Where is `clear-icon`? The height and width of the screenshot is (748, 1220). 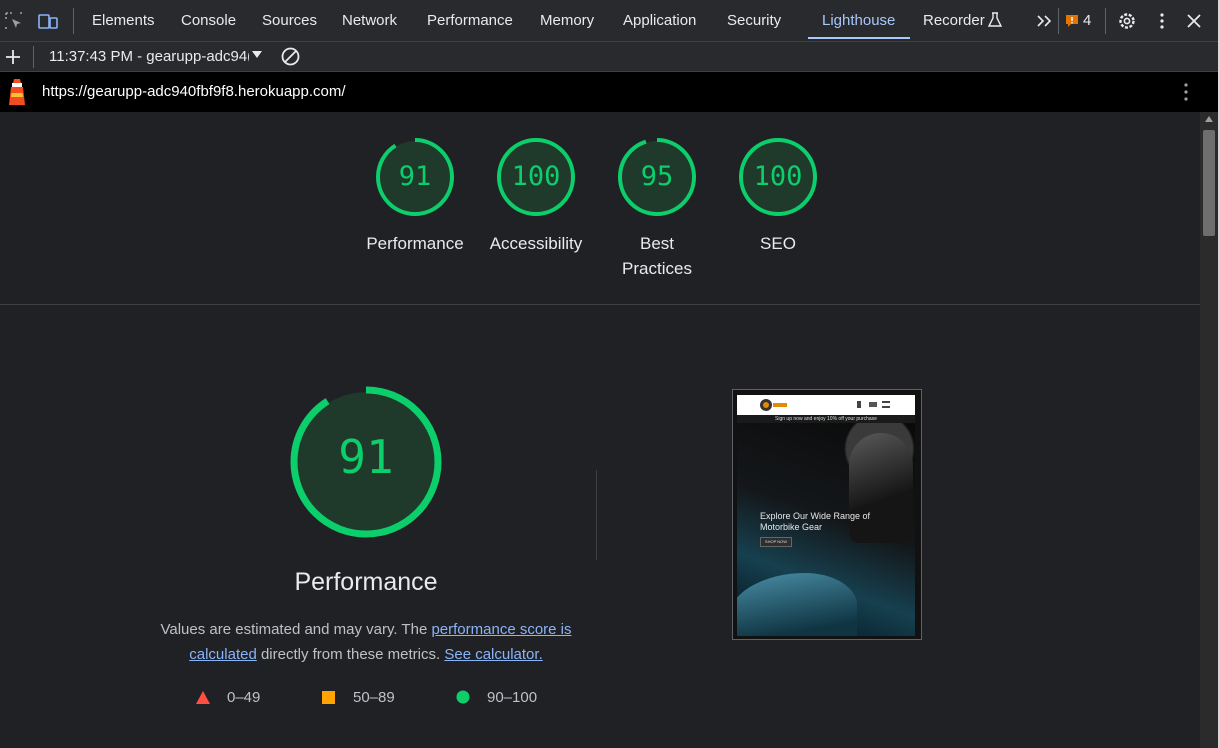
clear-icon is located at coordinates (290, 56).